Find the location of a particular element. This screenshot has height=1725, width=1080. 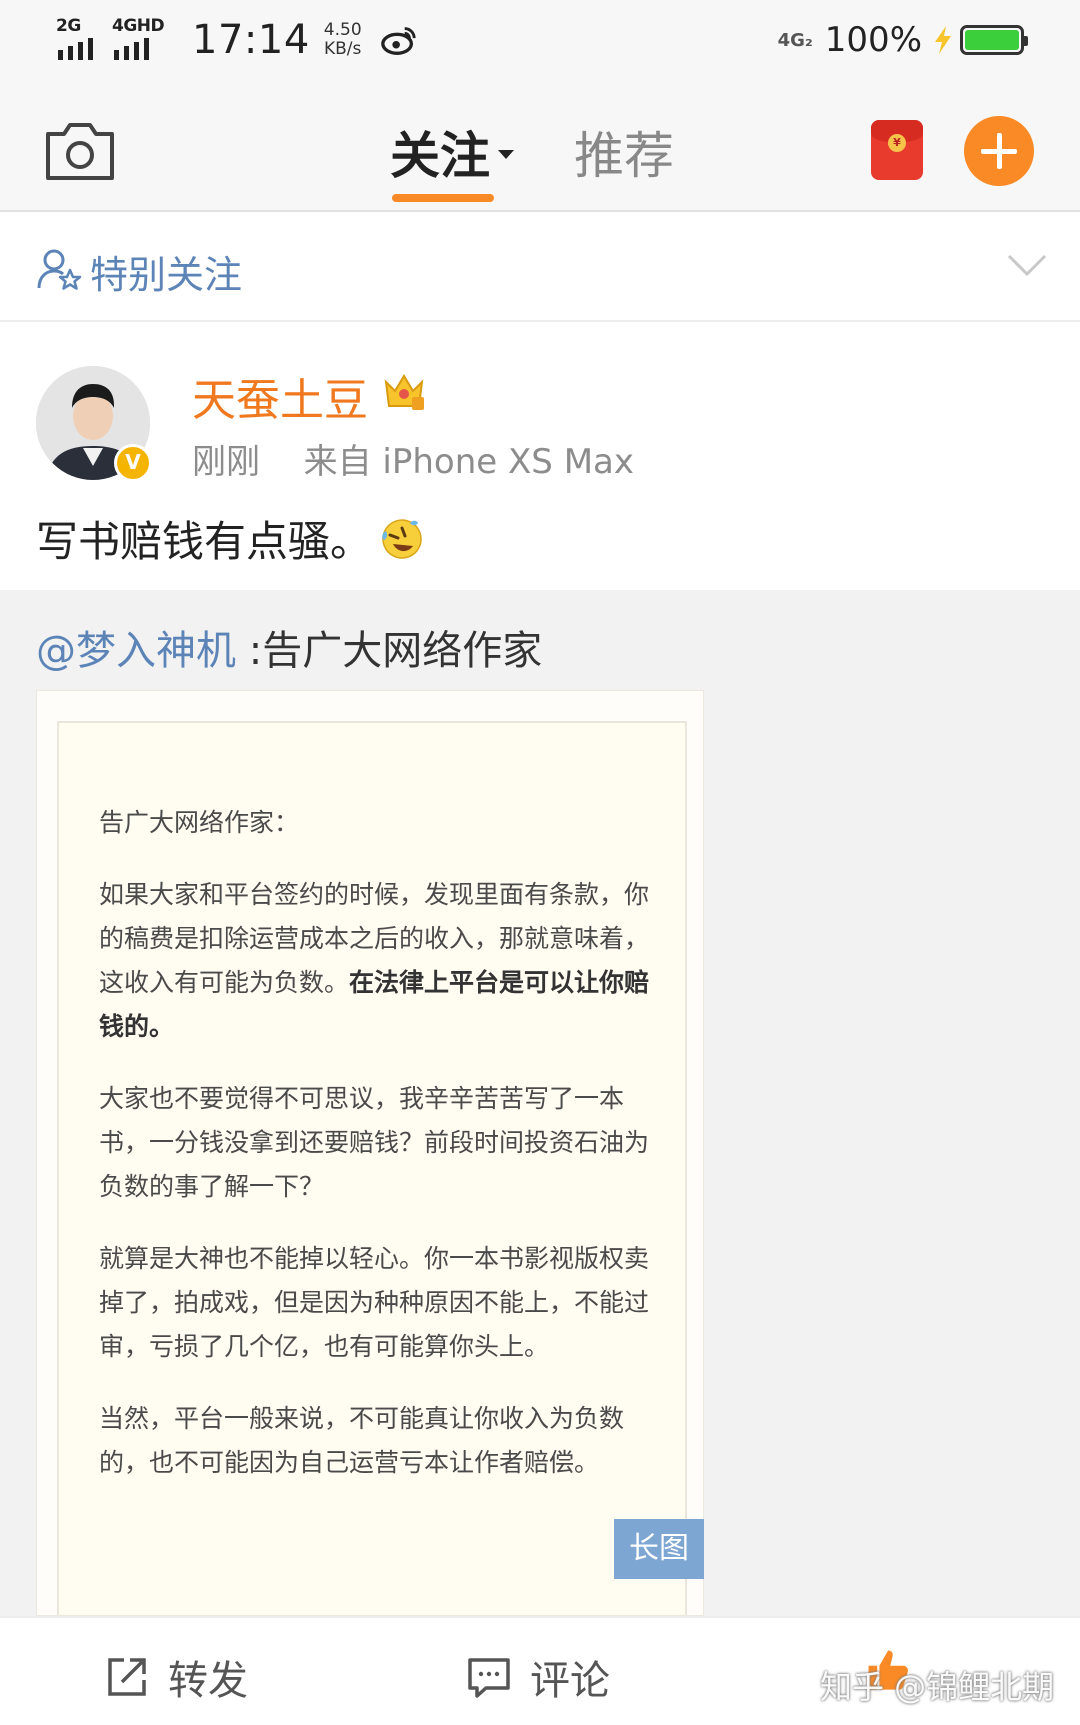

tab-follow-label: 关注 is located at coordinates (440, 156).